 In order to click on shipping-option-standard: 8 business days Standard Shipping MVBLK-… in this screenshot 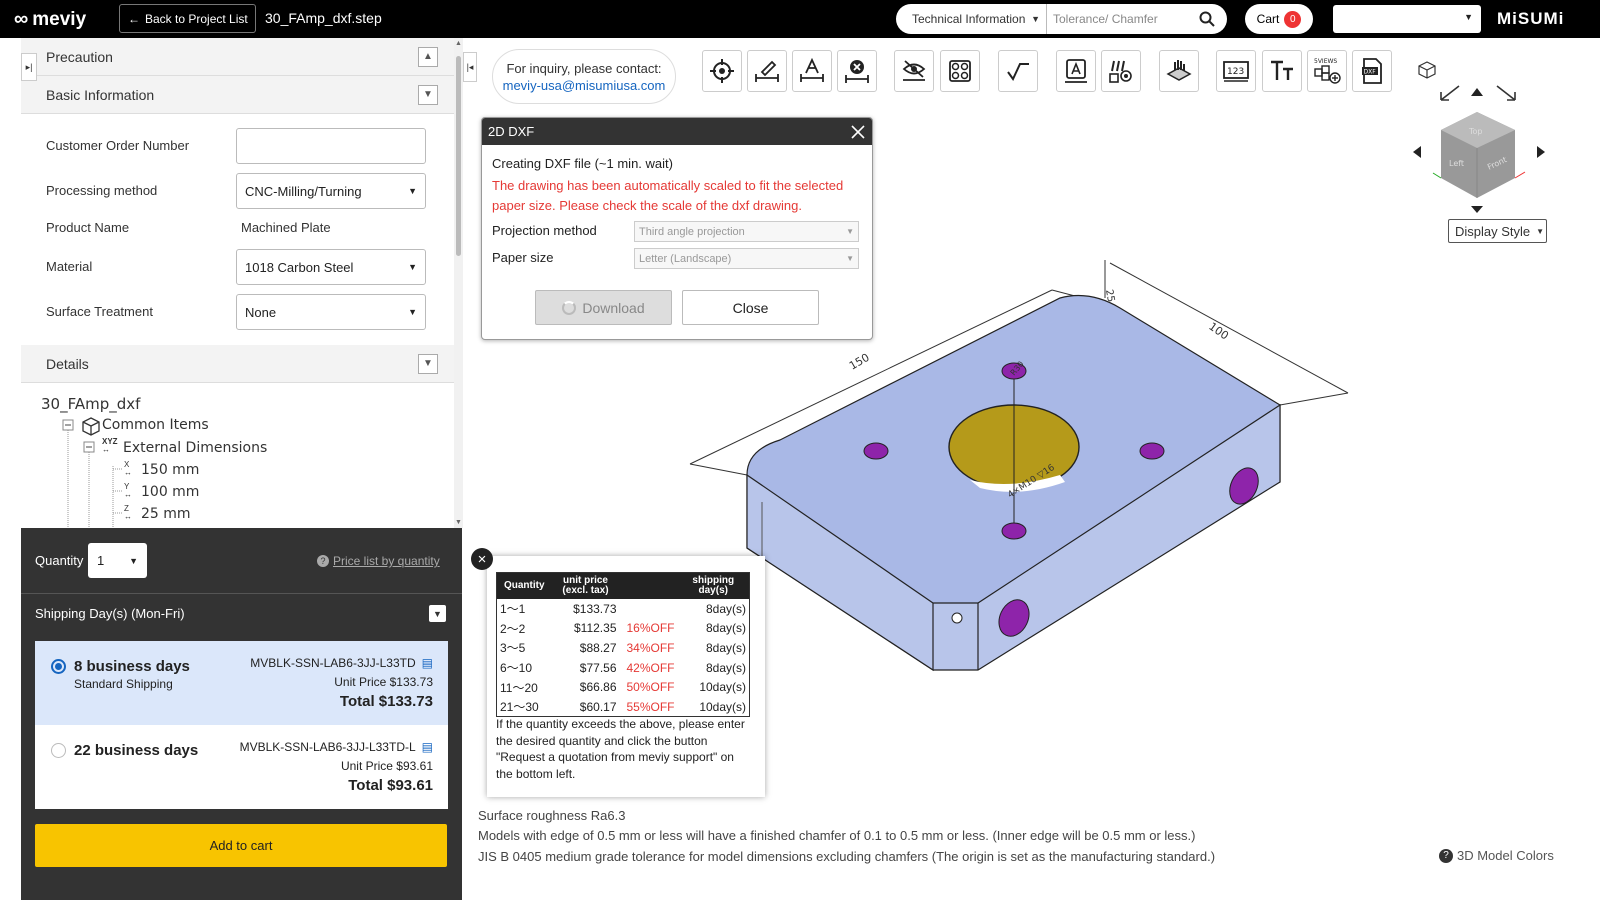, I will do `click(241, 683)`.